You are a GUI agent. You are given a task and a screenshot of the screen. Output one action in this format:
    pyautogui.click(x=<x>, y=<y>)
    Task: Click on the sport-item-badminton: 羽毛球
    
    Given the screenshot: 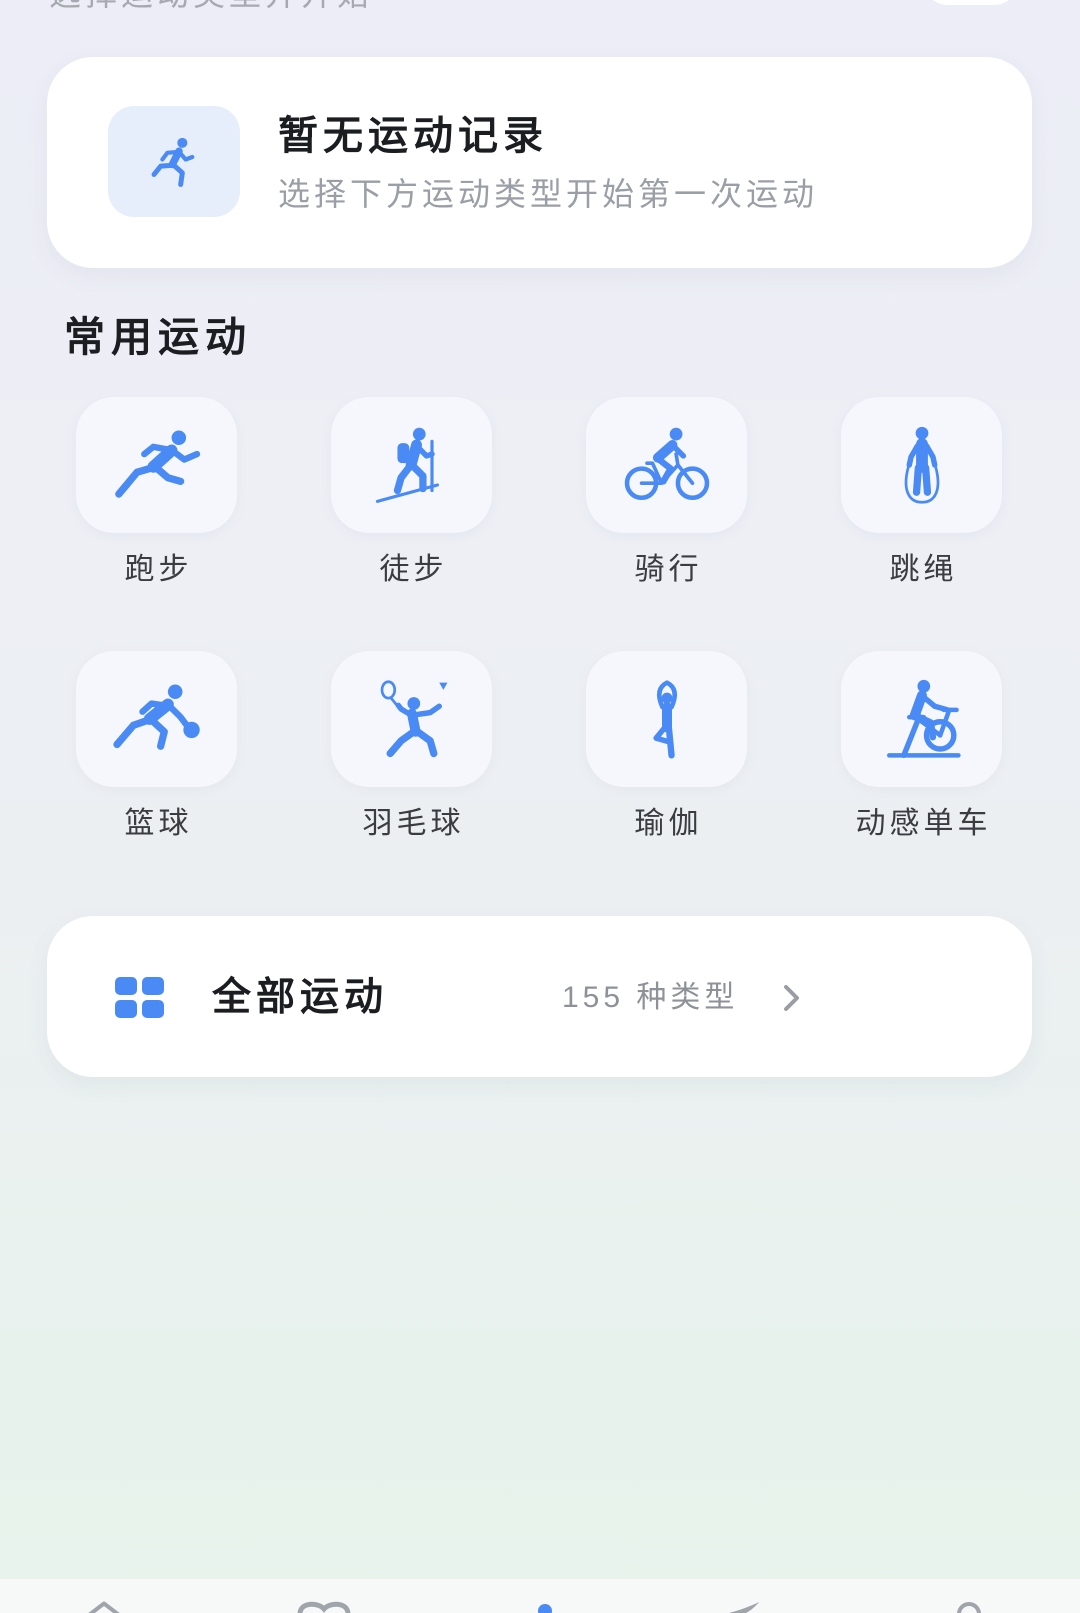 What is the action you would take?
    pyautogui.click(x=411, y=748)
    